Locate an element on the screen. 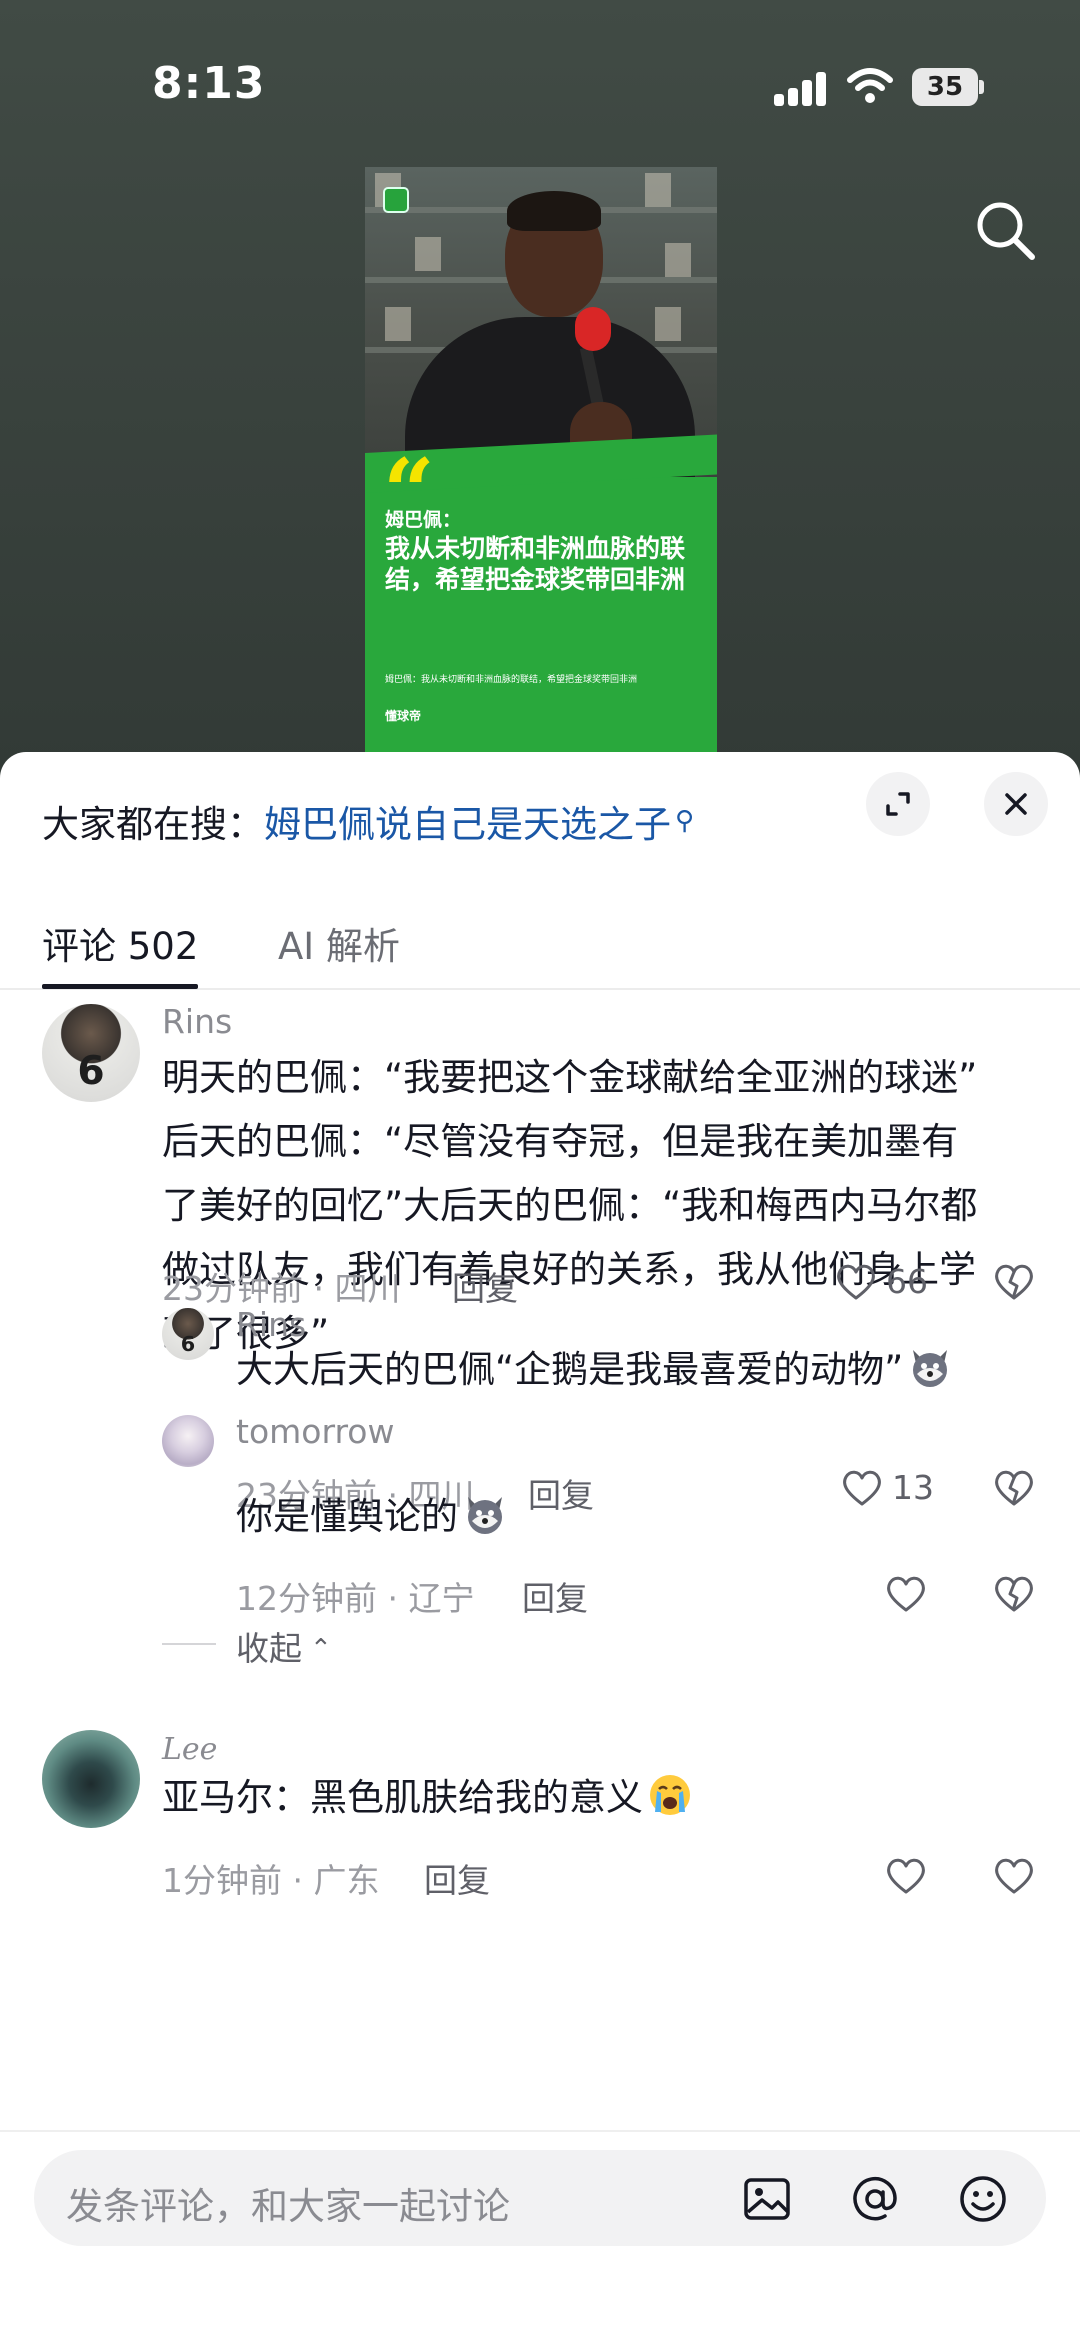 The width and height of the screenshot is (1080, 2348). battery-level: 35 is located at coordinates (945, 87).